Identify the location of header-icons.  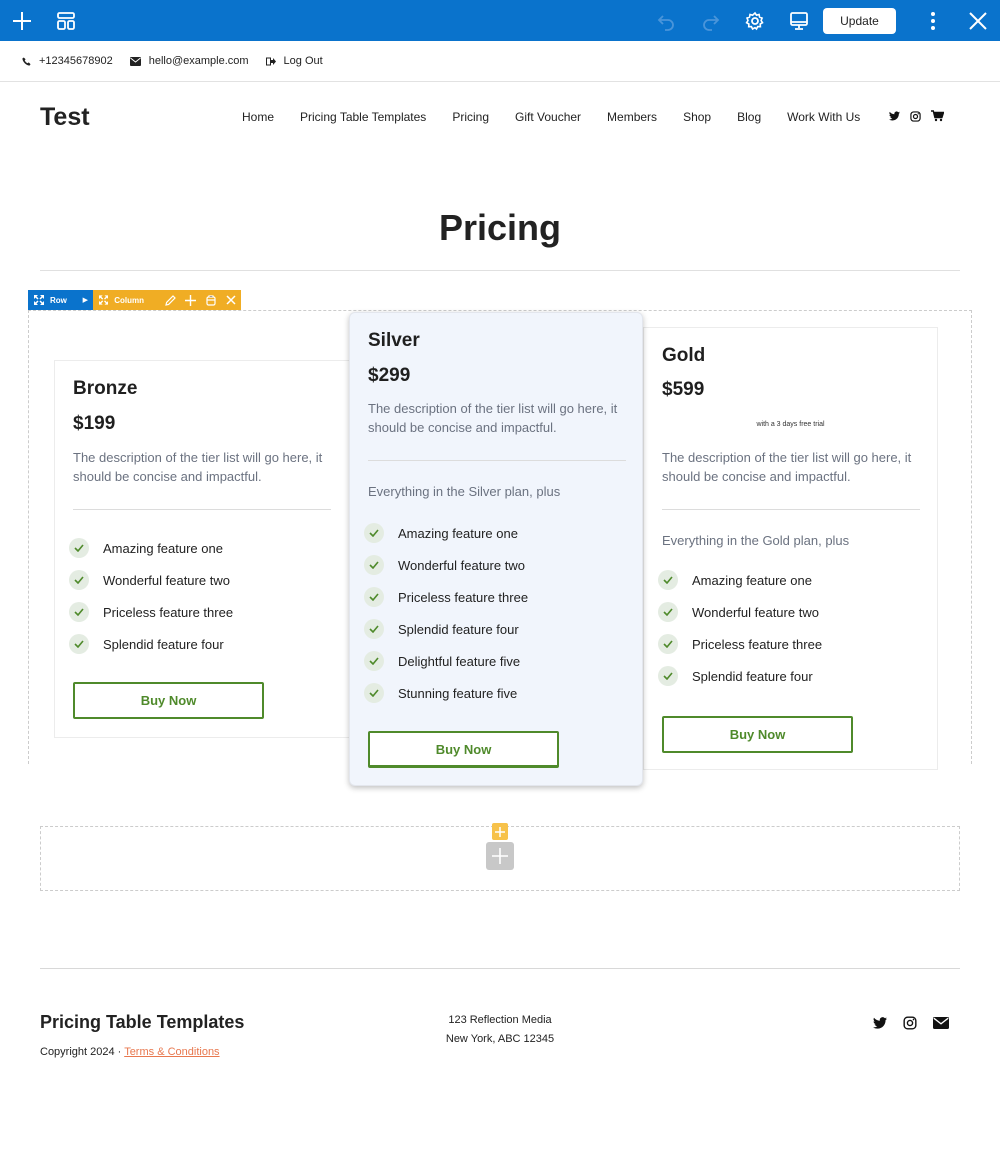
(921, 116).